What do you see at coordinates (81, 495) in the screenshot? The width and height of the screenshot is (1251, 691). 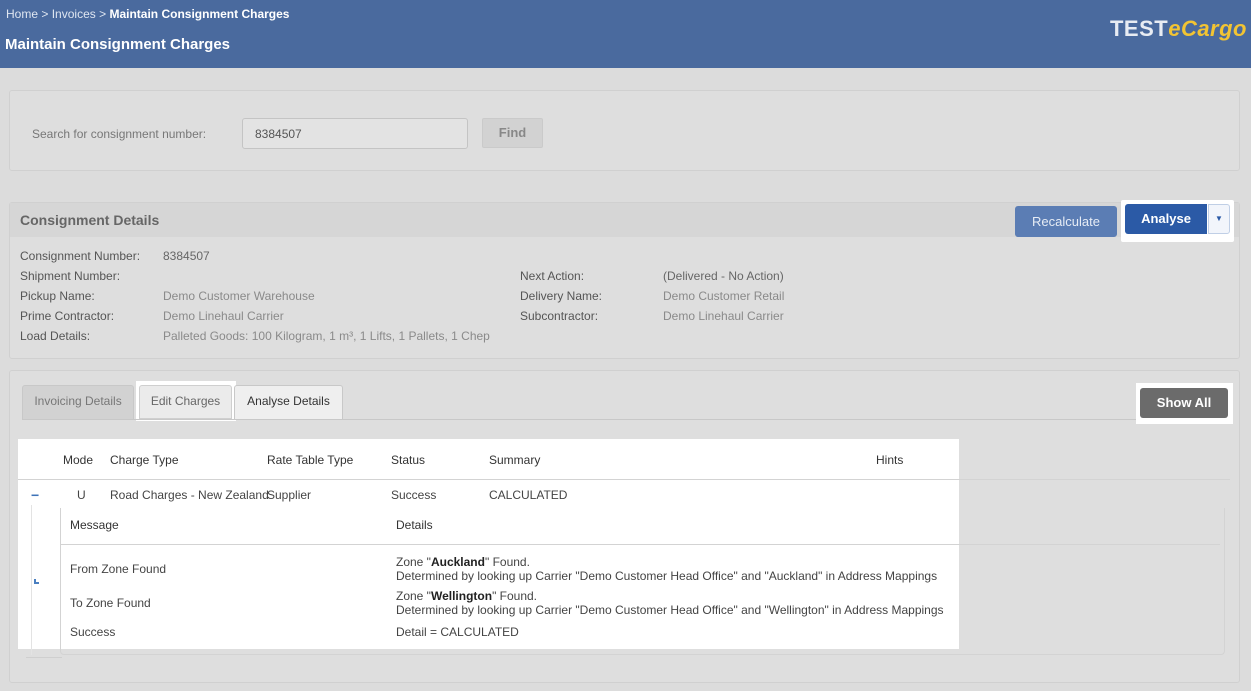 I see `row-mode: U` at bounding box center [81, 495].